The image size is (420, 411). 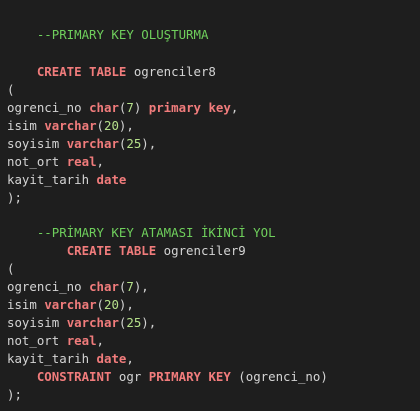 I want to click on code-line: --PRİMARY KEY ATAMASI İKİNCİ YOL, so click(x=141, y=233).